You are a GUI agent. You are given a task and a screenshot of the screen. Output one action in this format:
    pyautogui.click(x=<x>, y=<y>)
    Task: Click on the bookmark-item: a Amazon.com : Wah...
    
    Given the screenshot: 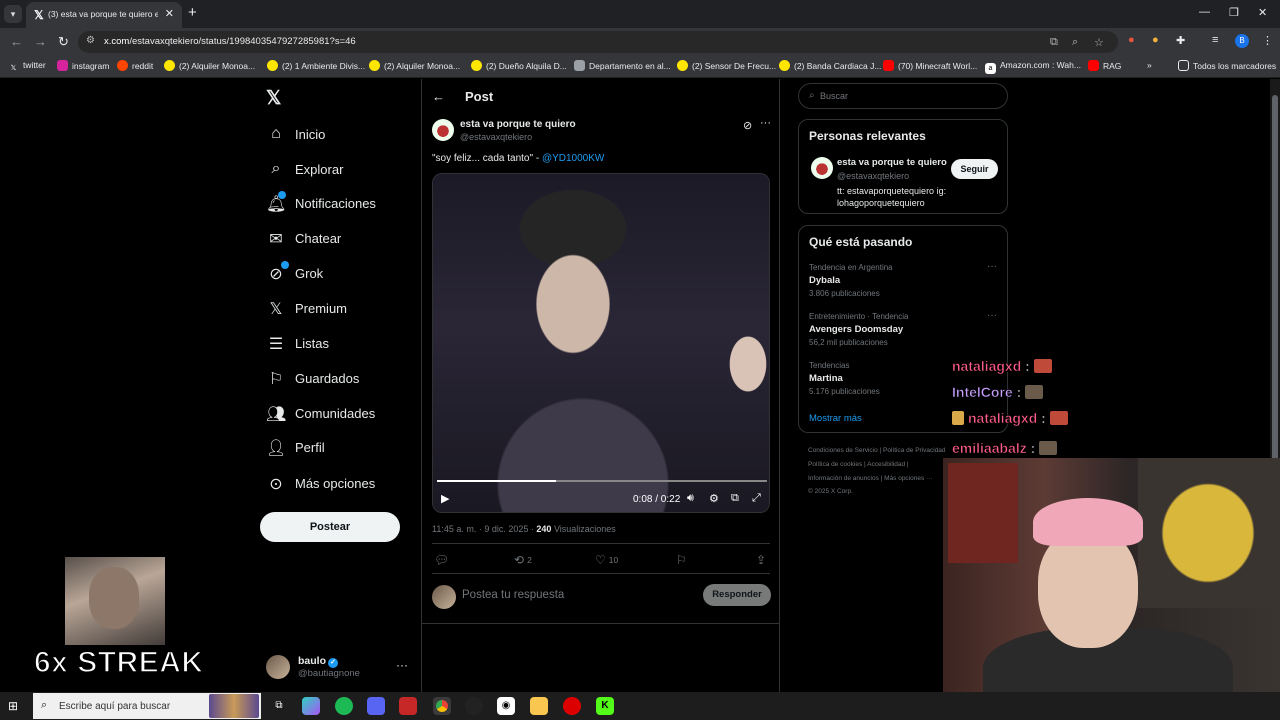 What is the action you would take?
    pyautogui.click(x=1033, y=67)
    